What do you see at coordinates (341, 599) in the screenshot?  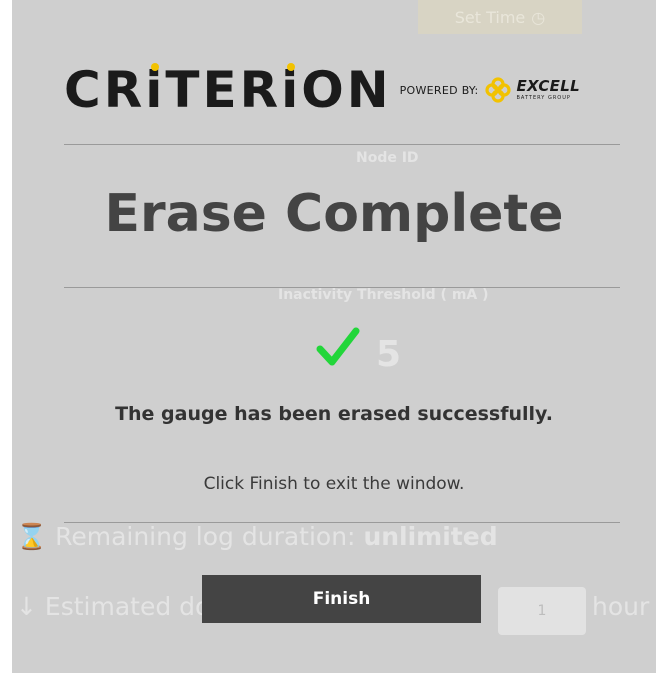 I see `finish-button: Finish` at bounding box center [341, 599].